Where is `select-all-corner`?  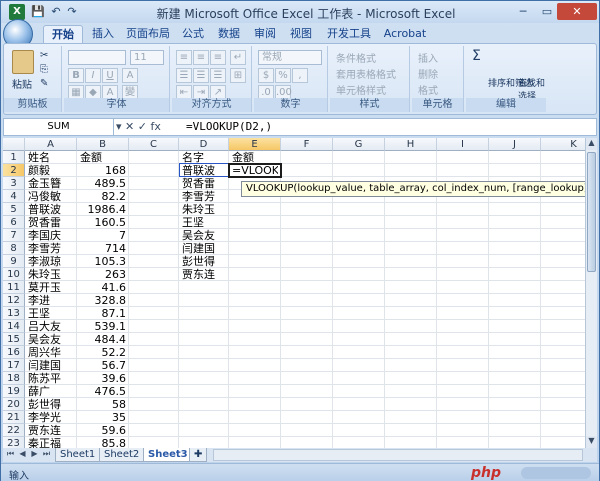
select-all-corner is located at coordinates (14, 144).